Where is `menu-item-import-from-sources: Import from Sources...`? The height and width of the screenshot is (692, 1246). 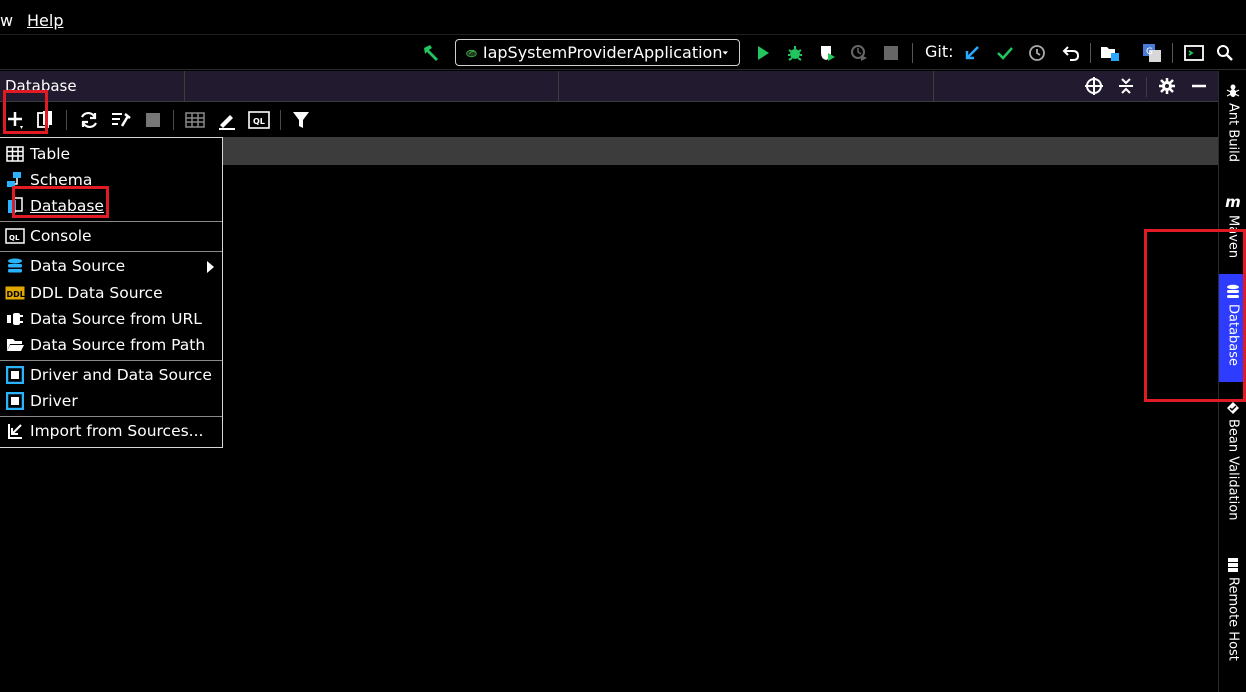
menu-item-import-from-sources: Import from Sources... is located at coordinates (111, 431).